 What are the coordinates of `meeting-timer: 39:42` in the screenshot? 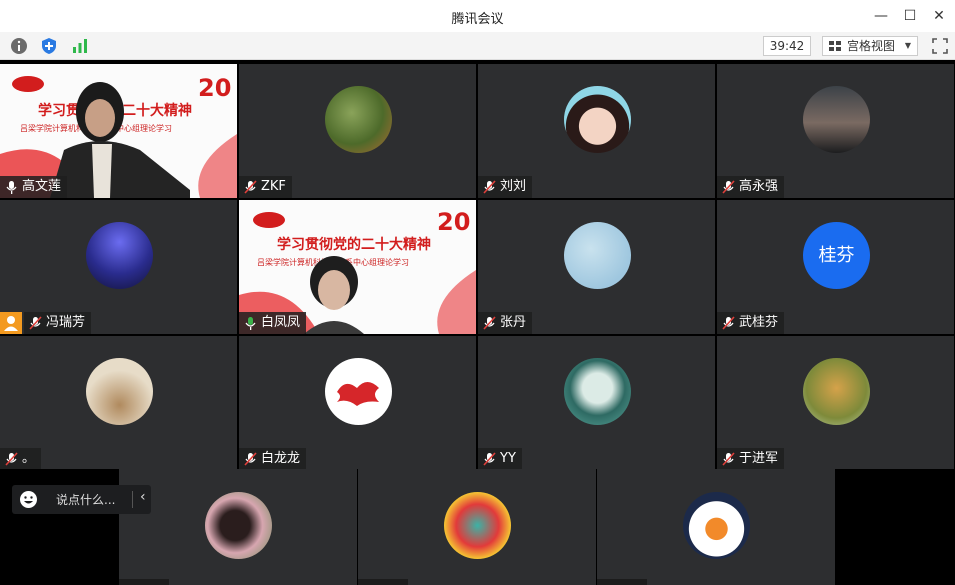 It's located at (787, 46).